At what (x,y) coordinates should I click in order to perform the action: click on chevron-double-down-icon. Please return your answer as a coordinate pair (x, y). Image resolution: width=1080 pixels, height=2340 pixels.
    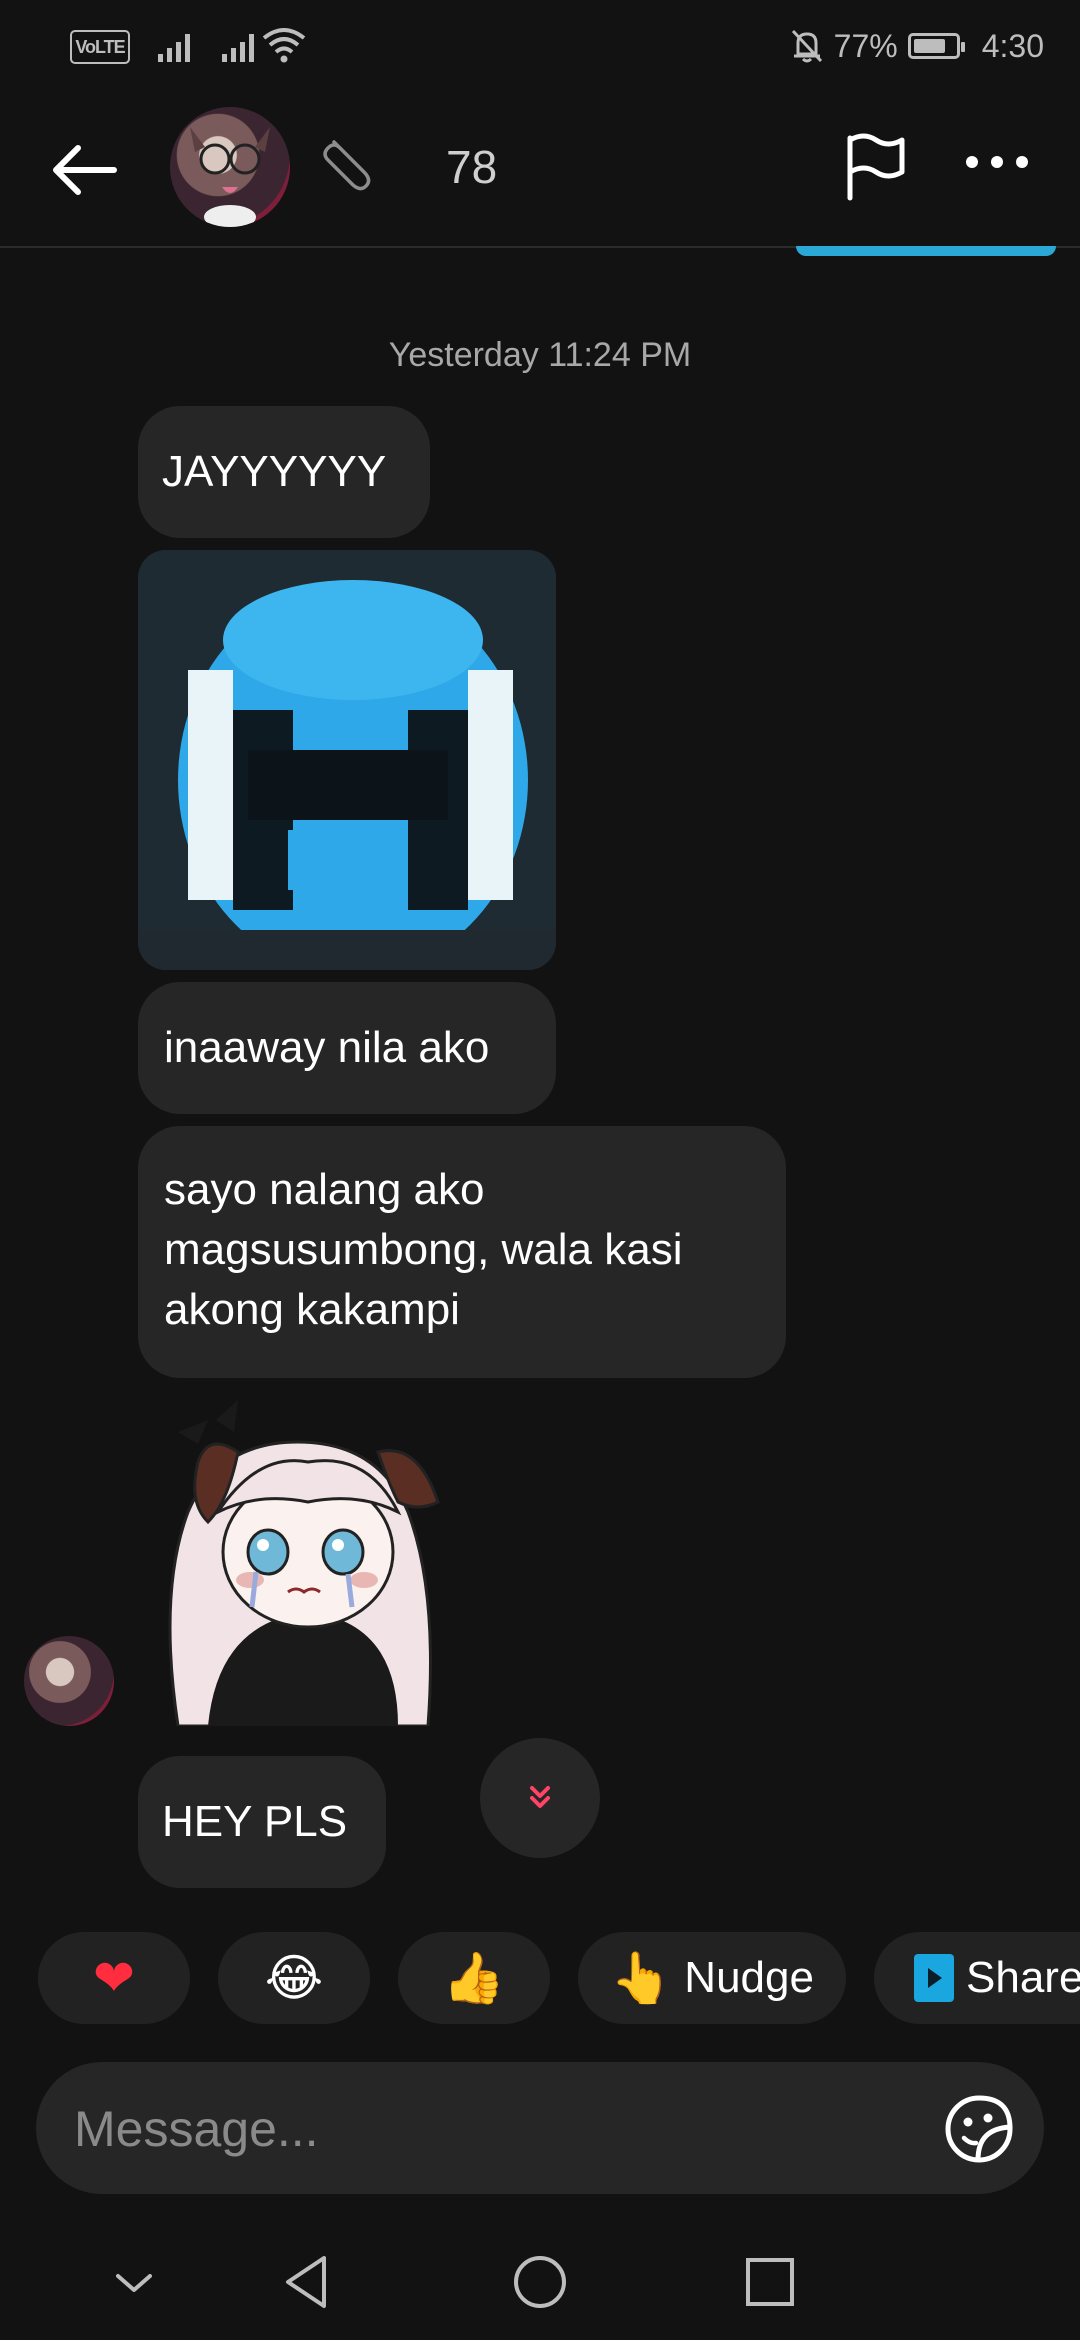
    Looking at the image, I should click on (540, 1797).